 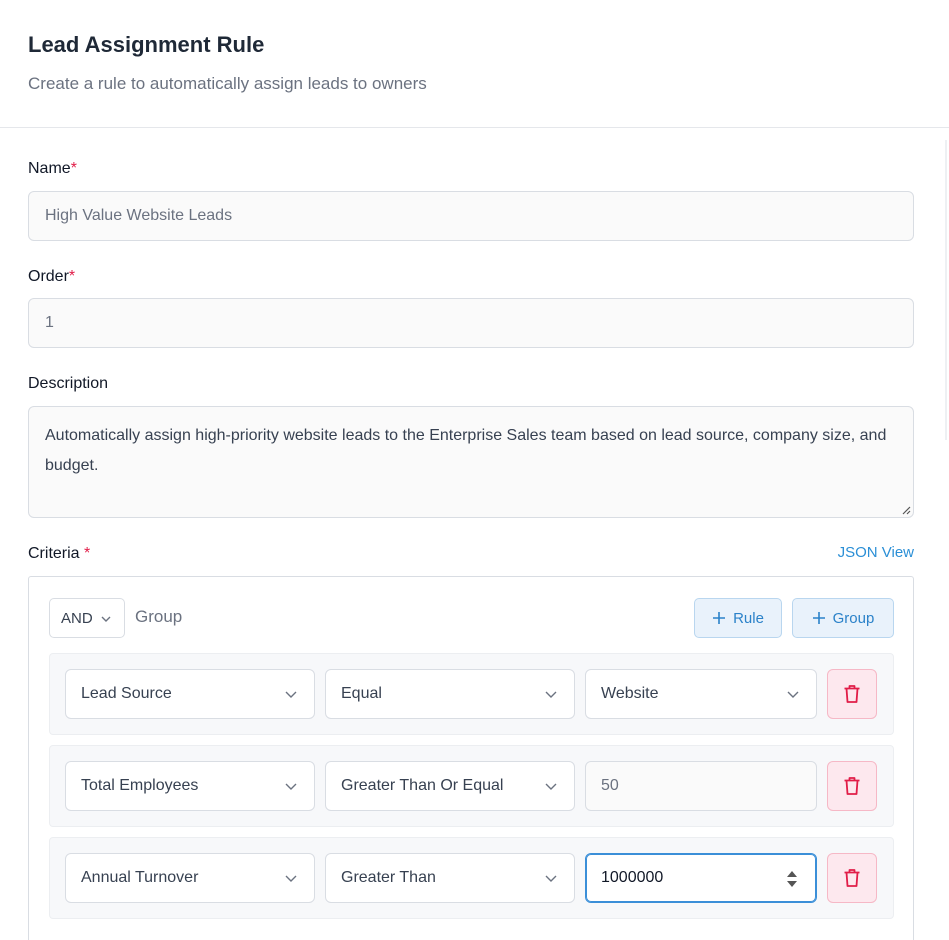 What do you see at coordinates (632, 877) in the screenshot?
I see `rule-value: 1000000` at bounding box center [632, 877].